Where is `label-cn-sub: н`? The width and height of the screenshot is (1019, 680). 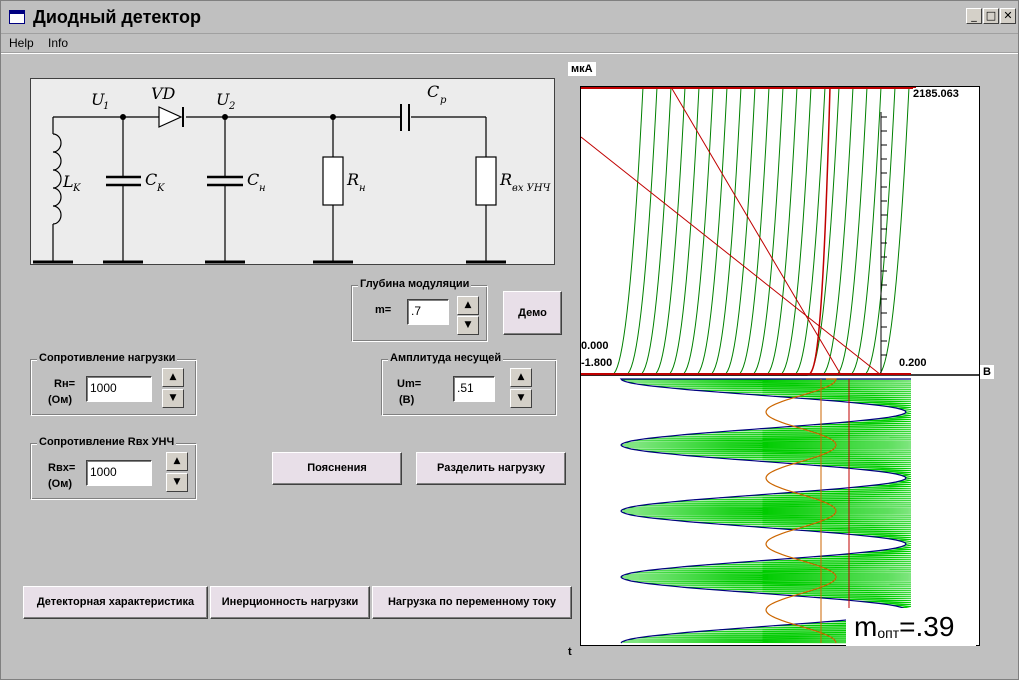 label-cn-sub: н is located at coordinates (262, 188).